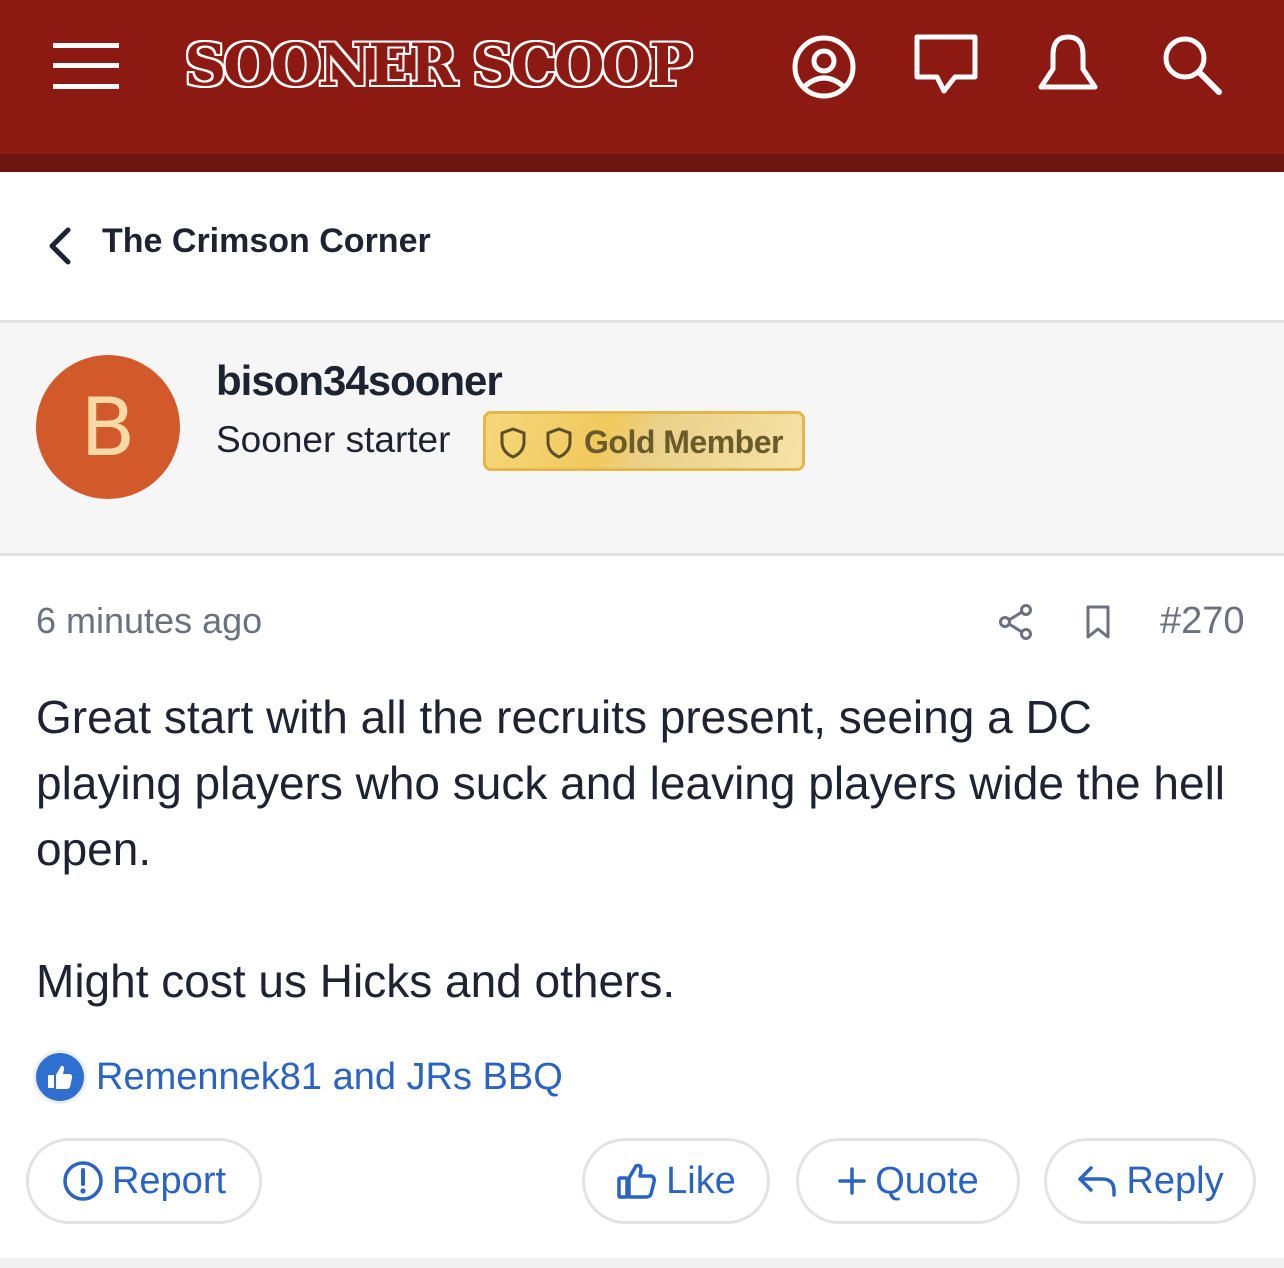 The width and height of the screenshot is (1284, 1268). I want to click on site-logo: SOONER SCOOP, so click(438, 65).